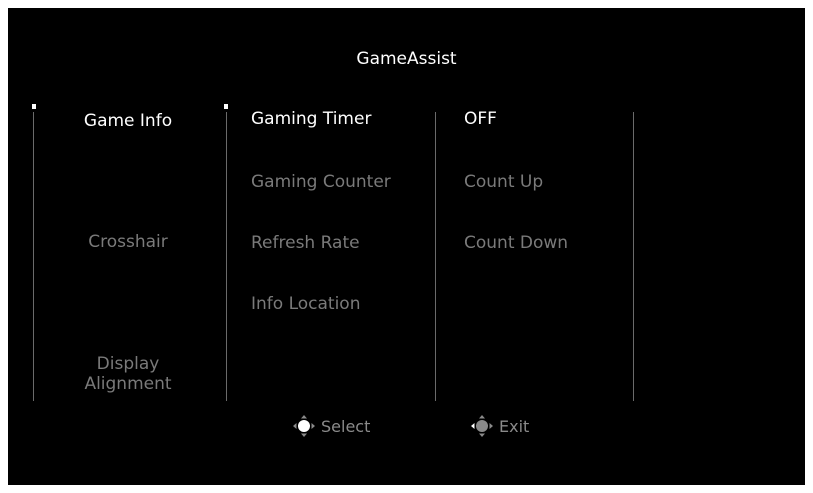 This screenshot has width=813, height=493. Describe the element at coordinates (128, 374) in the screenshot. I see `menu-item-display-alignment: Display Alignment` at that location.